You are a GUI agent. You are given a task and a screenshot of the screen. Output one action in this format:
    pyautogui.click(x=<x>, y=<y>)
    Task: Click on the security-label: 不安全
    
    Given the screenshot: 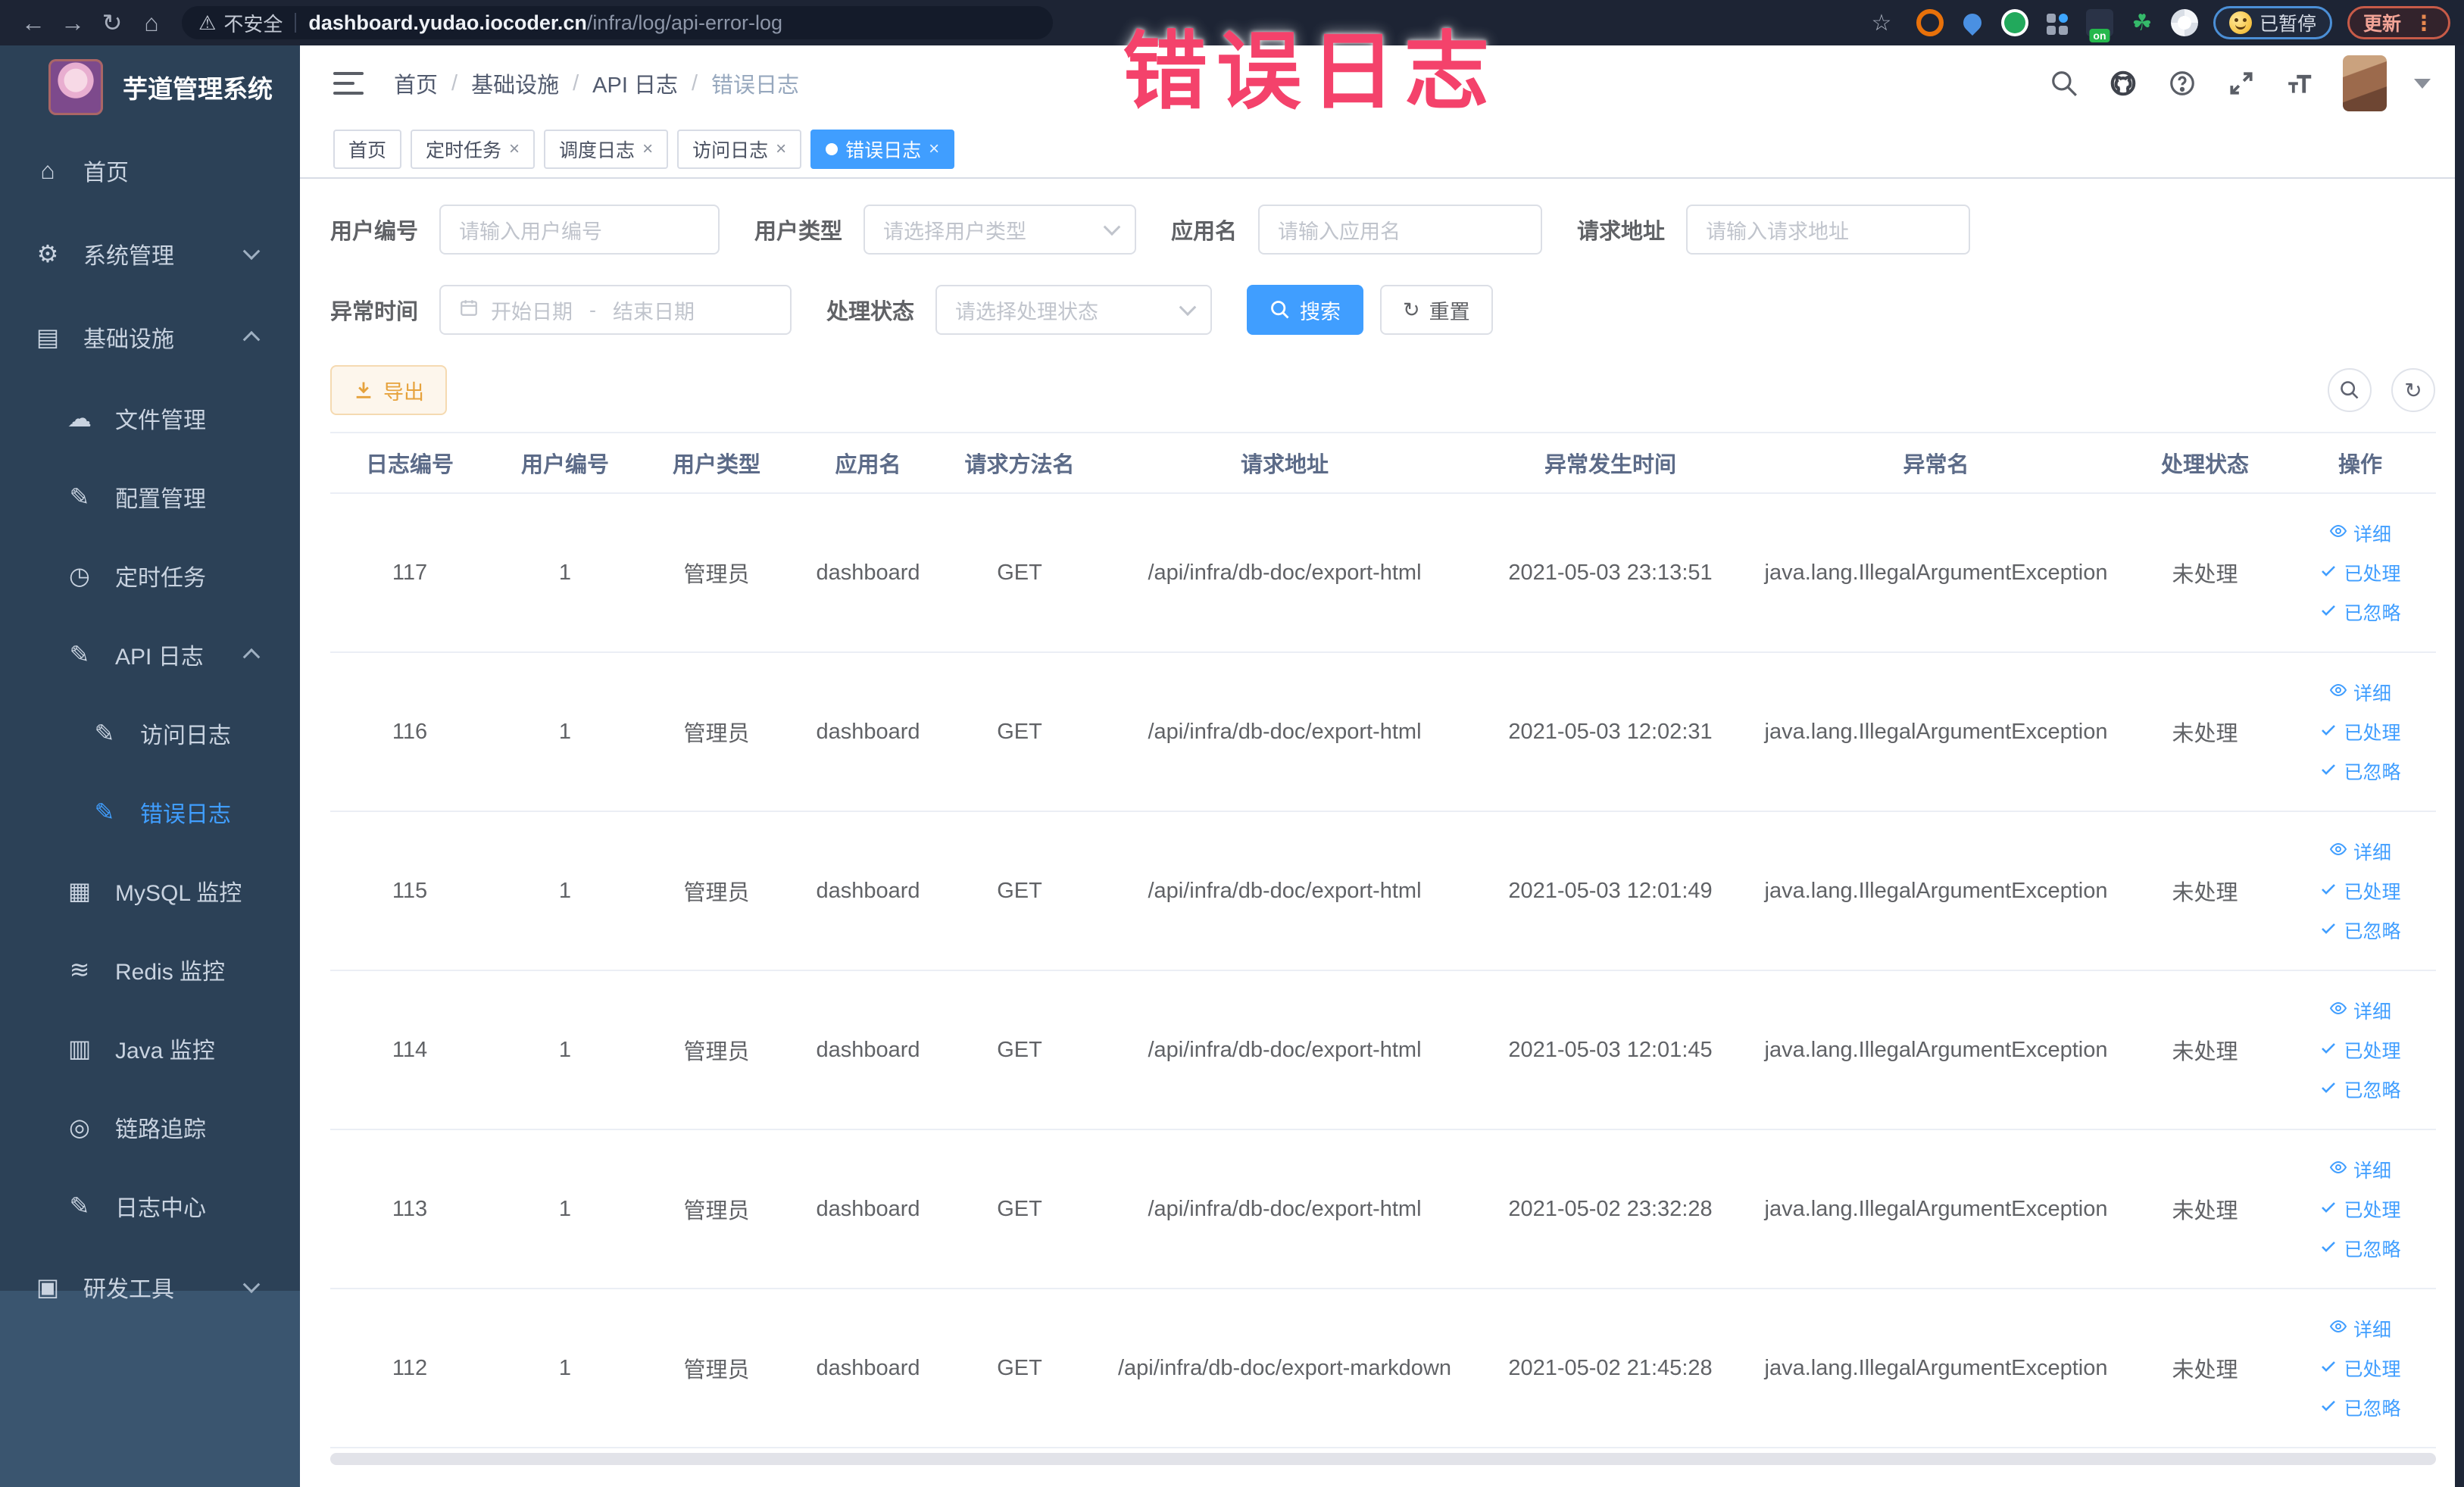 What is the action you would take?
    pyautogui.click(x=253, y=23)
    